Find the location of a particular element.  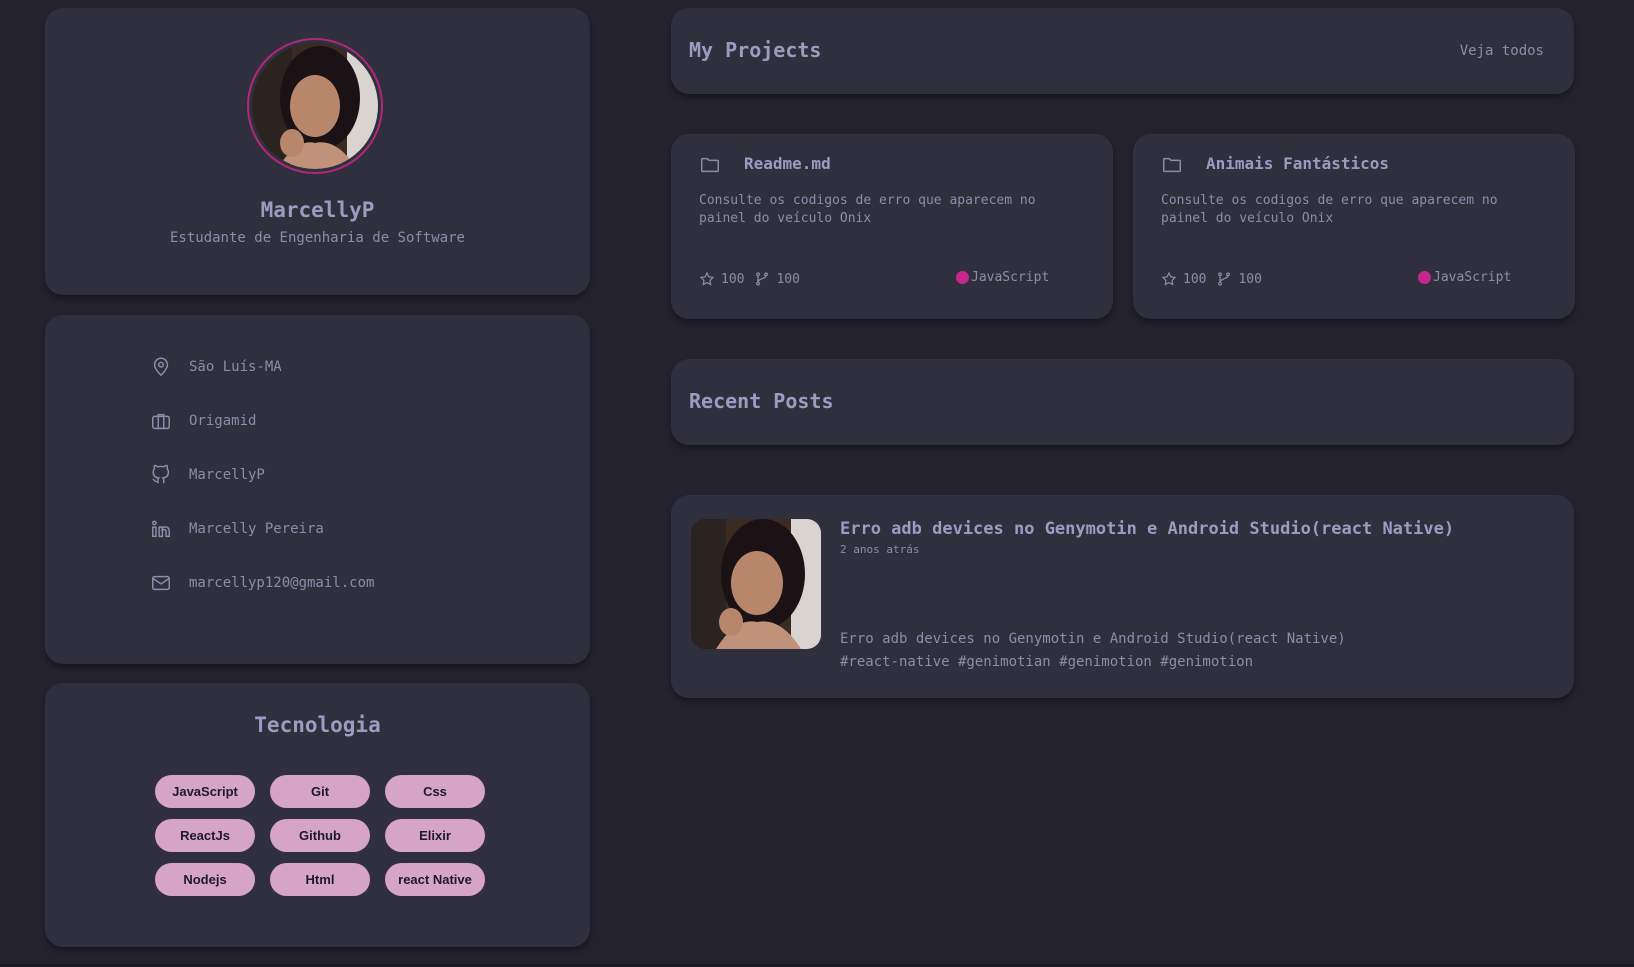

tech-chip: Nodejs is located at coordinates (205, 879).